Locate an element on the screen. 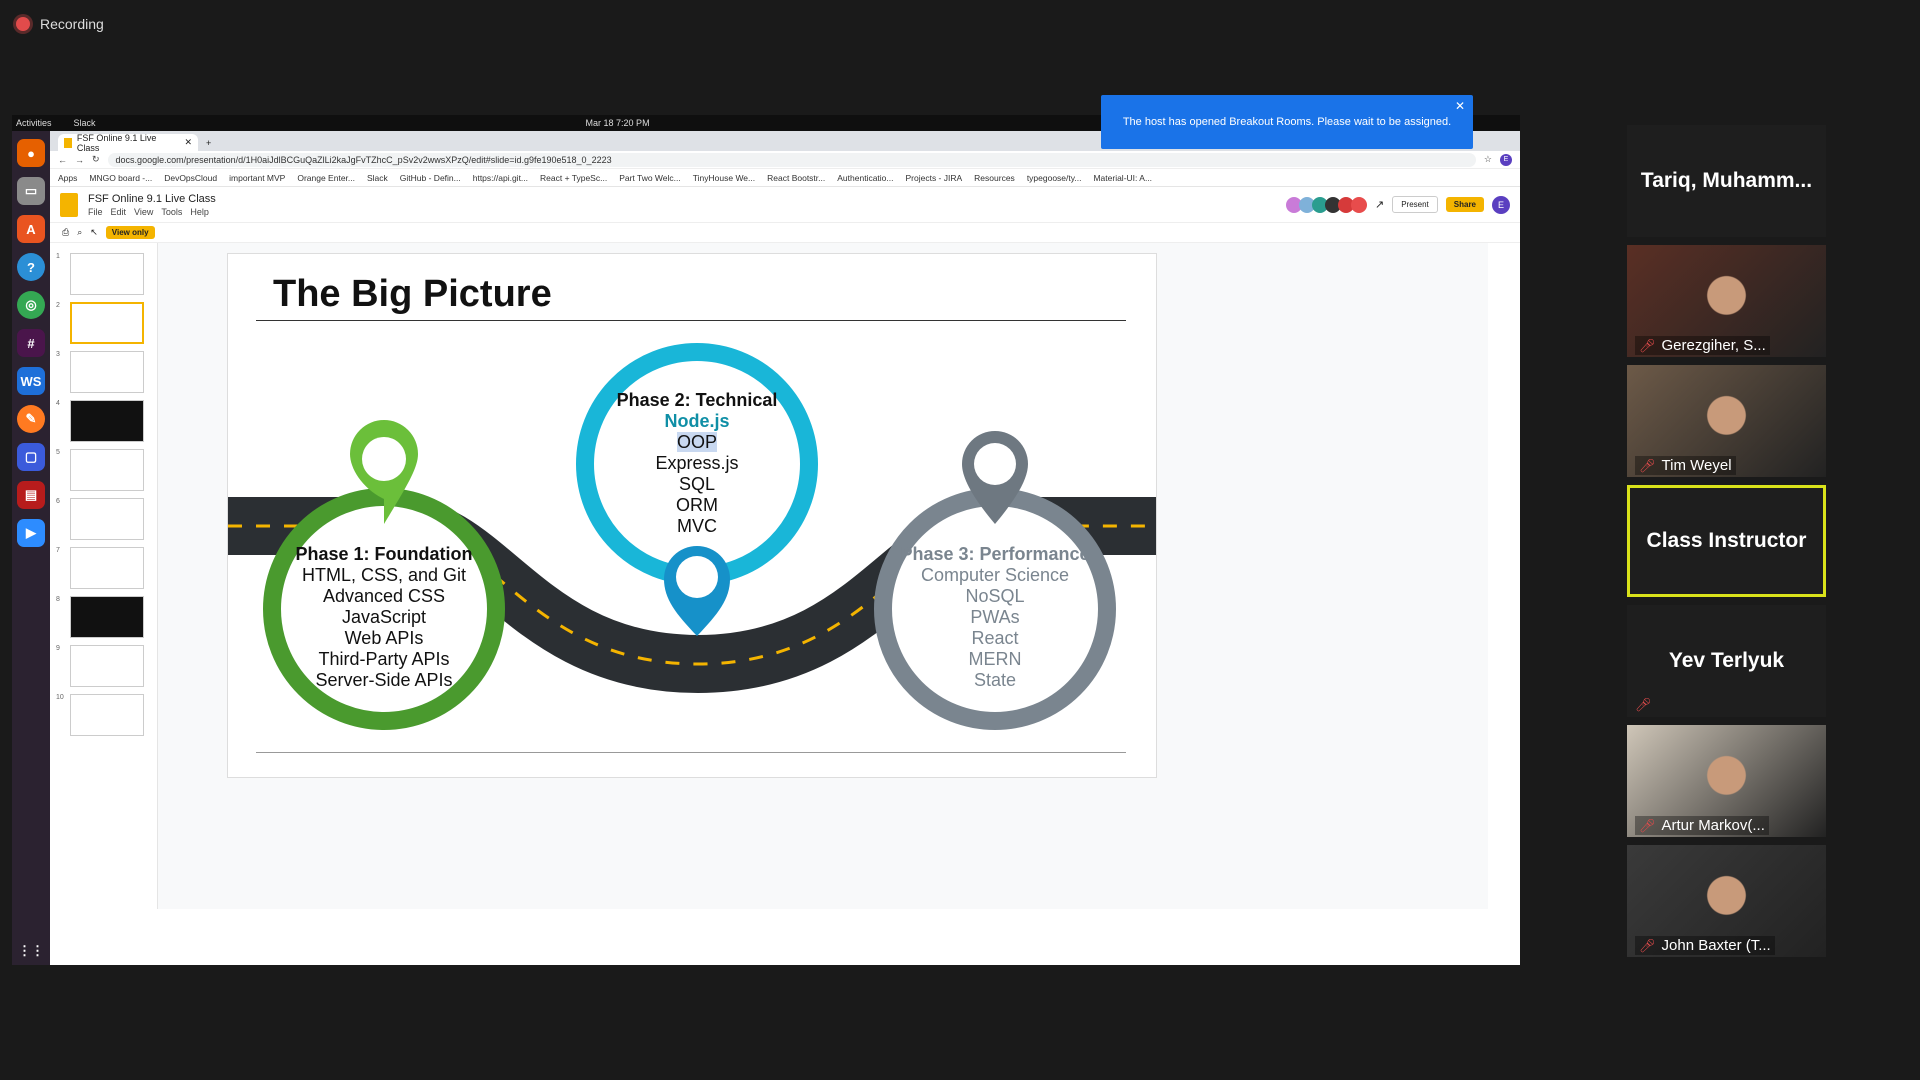 The height and width of the screenshot is (1080, 1920). share-button: Share is located at coordinates (1464, 204).